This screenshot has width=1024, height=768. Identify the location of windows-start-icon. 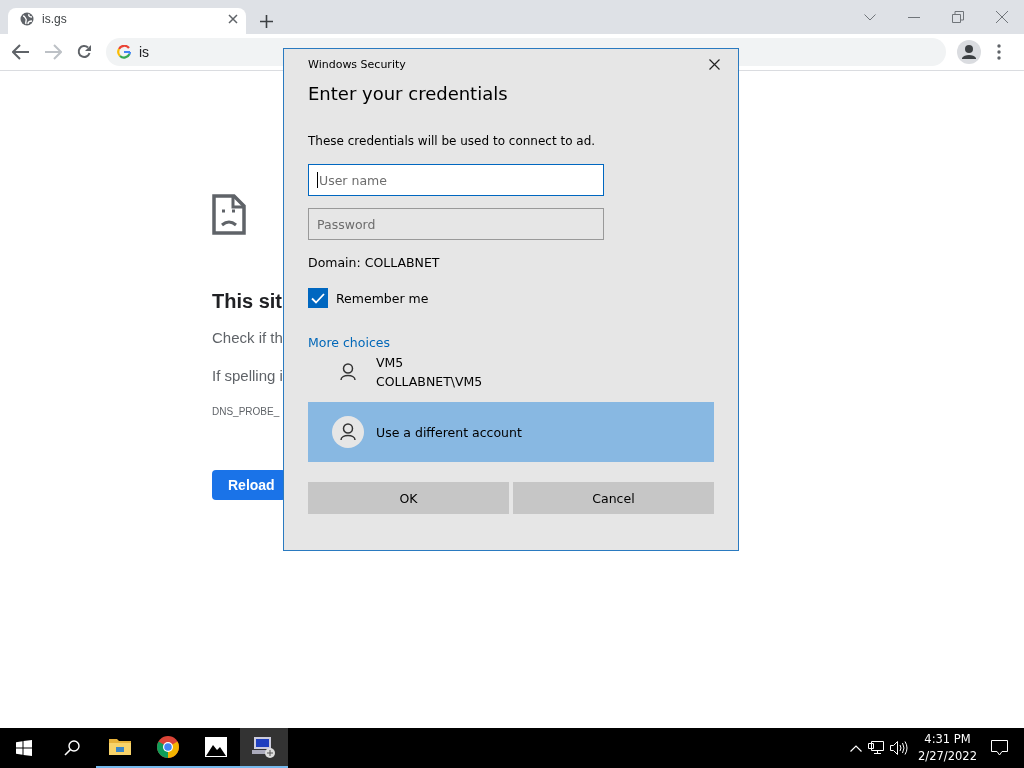
(24, 748).